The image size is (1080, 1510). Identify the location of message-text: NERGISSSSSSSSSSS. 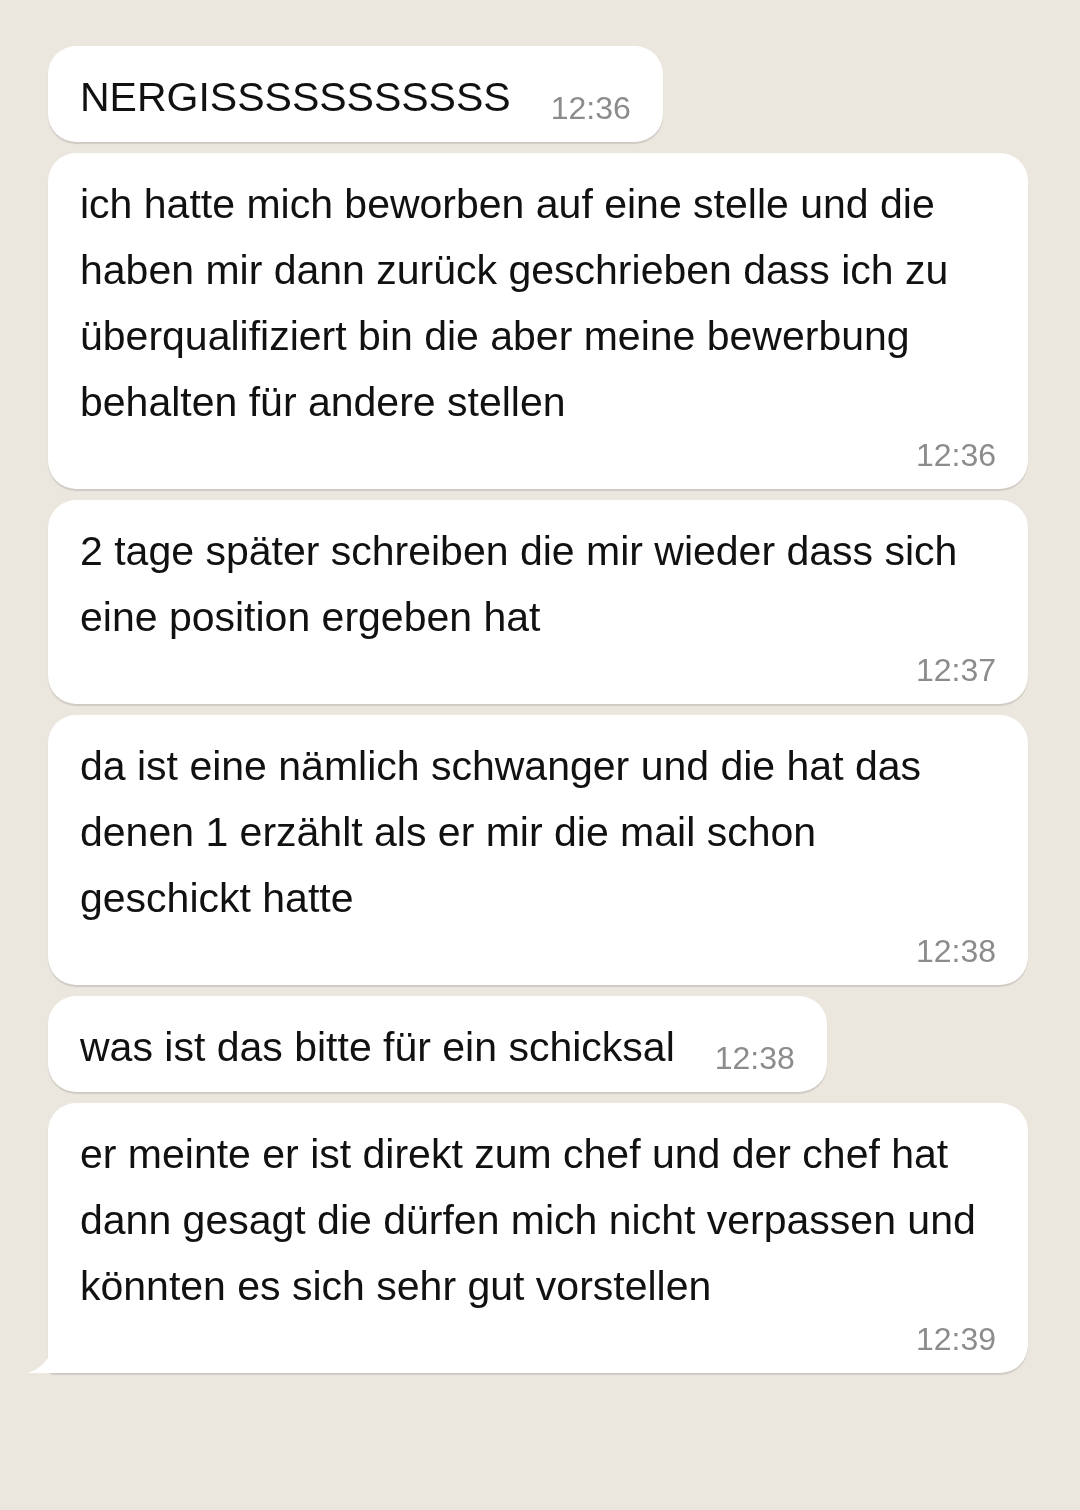
(295, 97).